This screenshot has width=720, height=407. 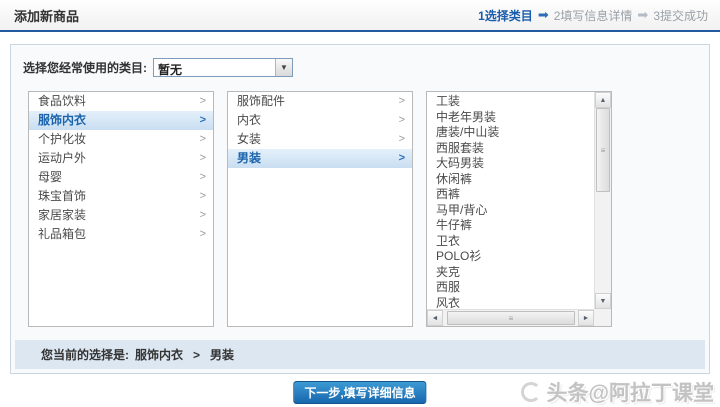 What do you see at coordinates (510, 211) in the screenshot?
I see `category-item: 马甲/背心` at bounding box center [510, 211].